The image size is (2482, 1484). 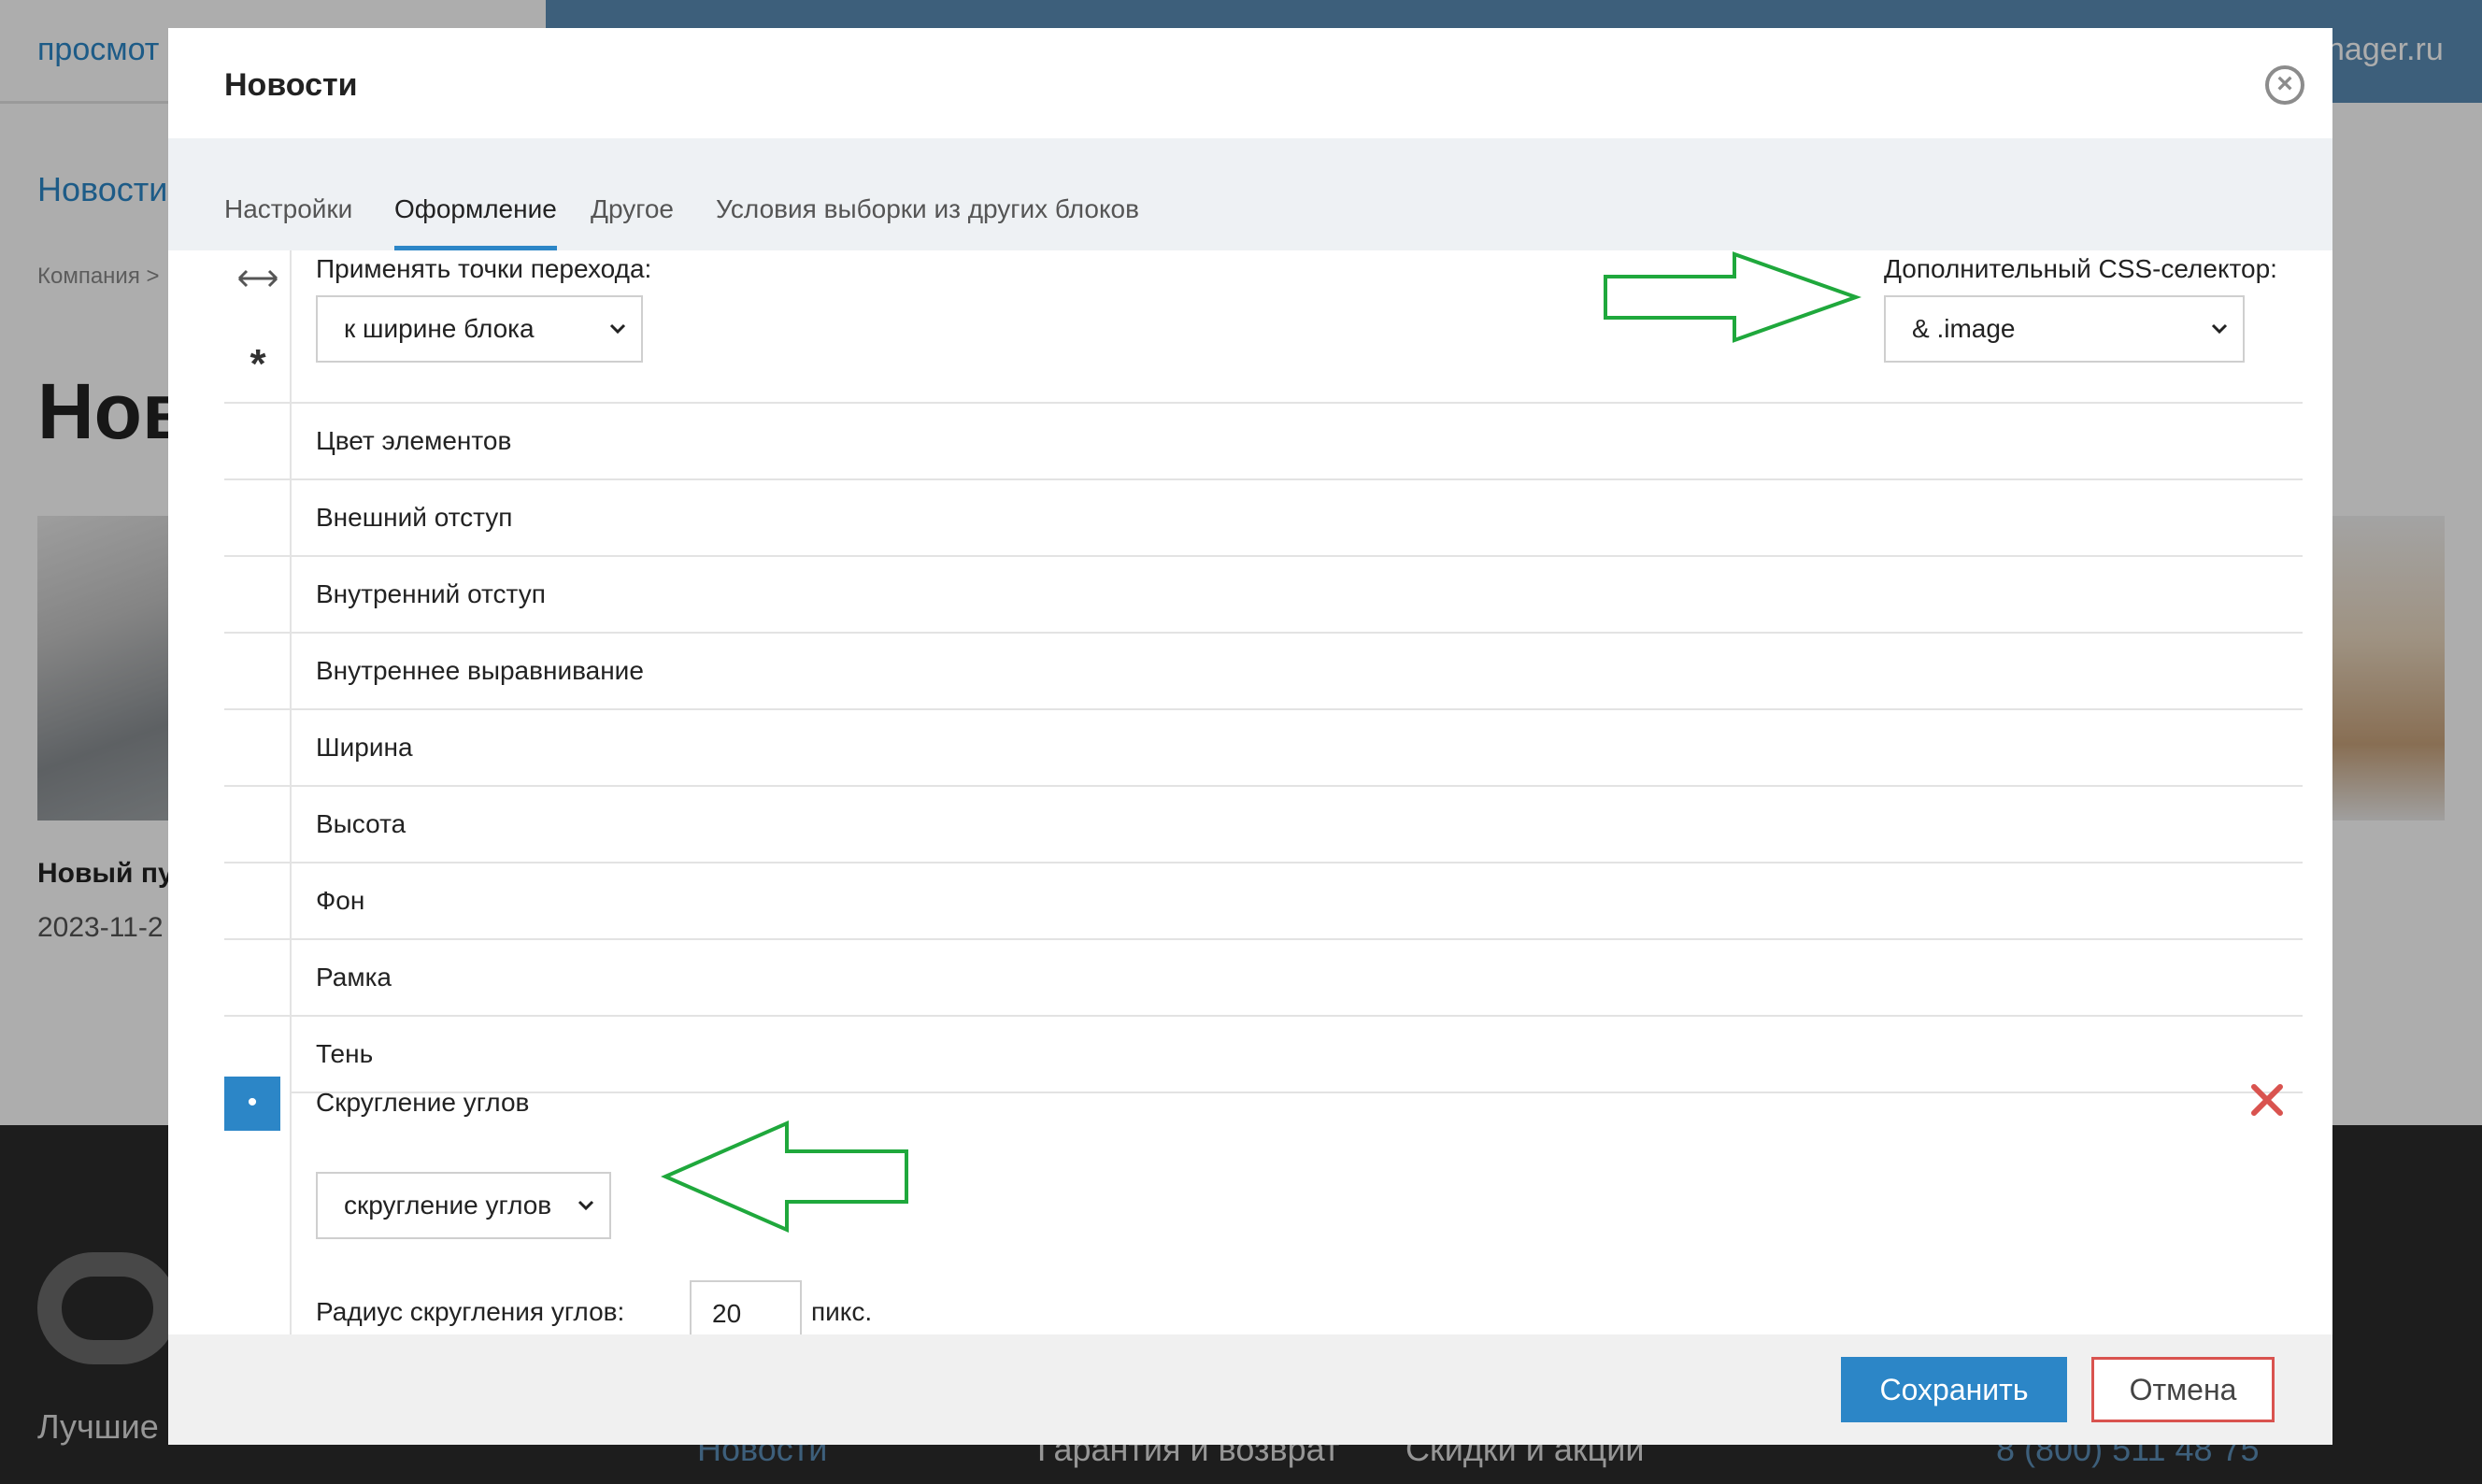 I want to click on property-label: Внутреннее выравнивание, so click(x=480, y=670).